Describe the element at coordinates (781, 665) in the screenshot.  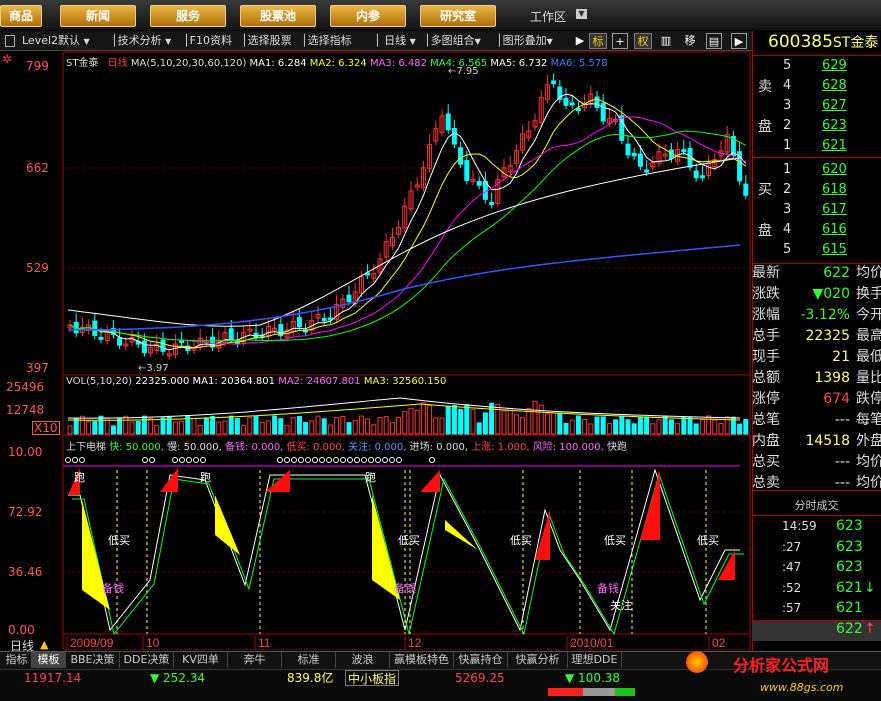
I see `watermark-title: 分析家公式网` at that location.